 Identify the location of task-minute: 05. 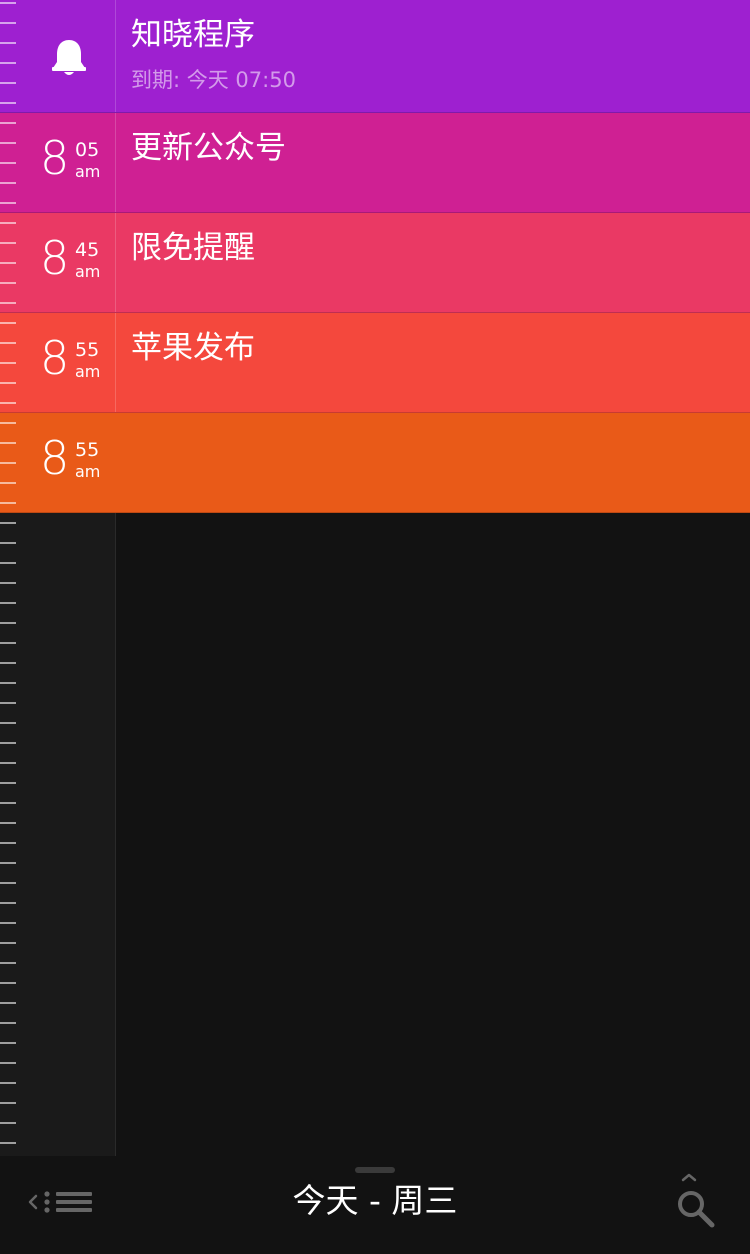
(87, 150).